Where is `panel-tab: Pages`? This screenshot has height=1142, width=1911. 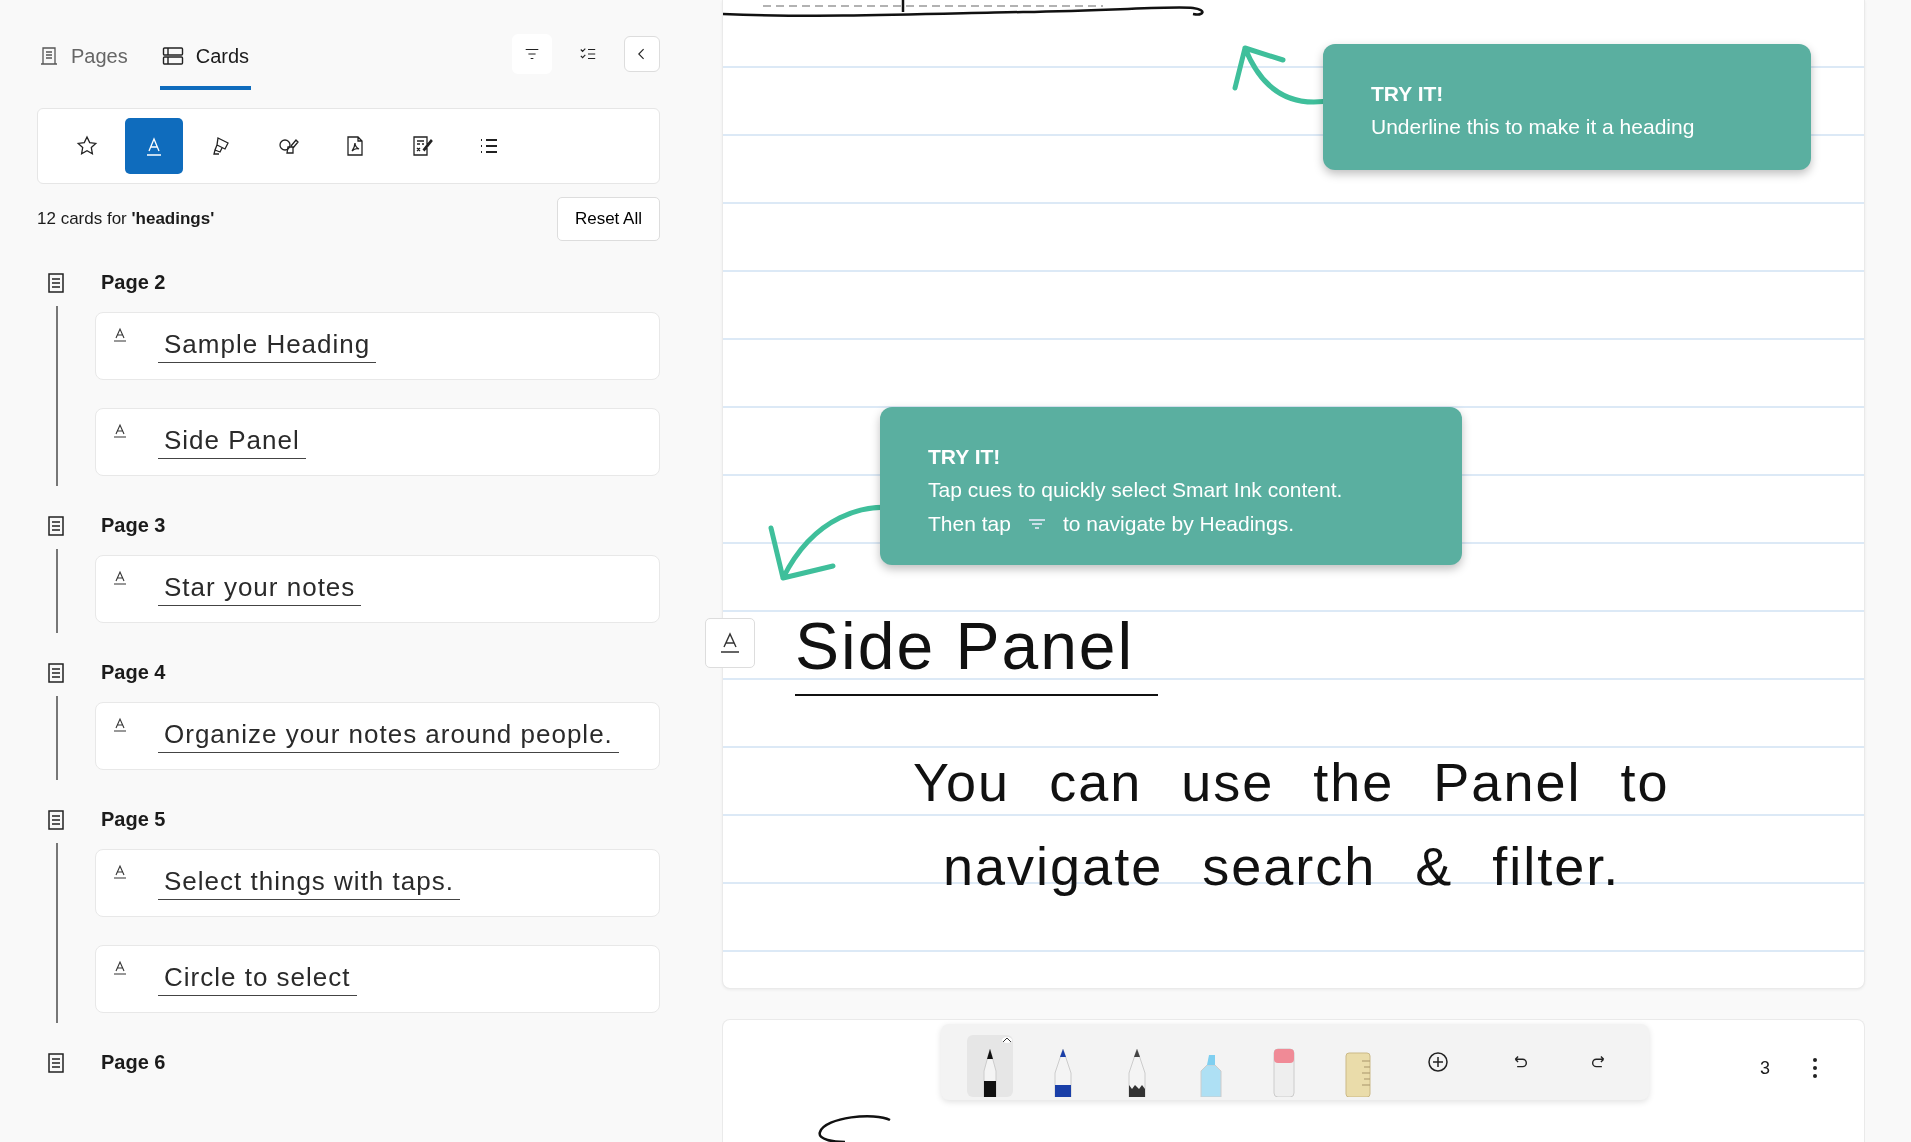
panel-tab: Pages is located at coordinates (83, 56).